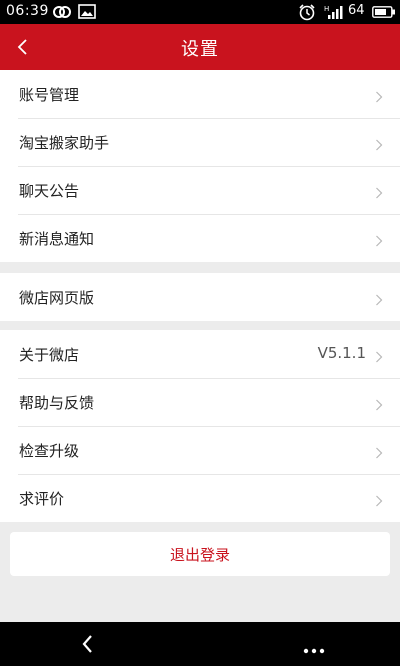 The height and width of the screenshot is (666, 400). What do you see at coordinates (49, 355) in the screenshot?
I see `row-label: 关于微店` at bounding box center [49, 355].